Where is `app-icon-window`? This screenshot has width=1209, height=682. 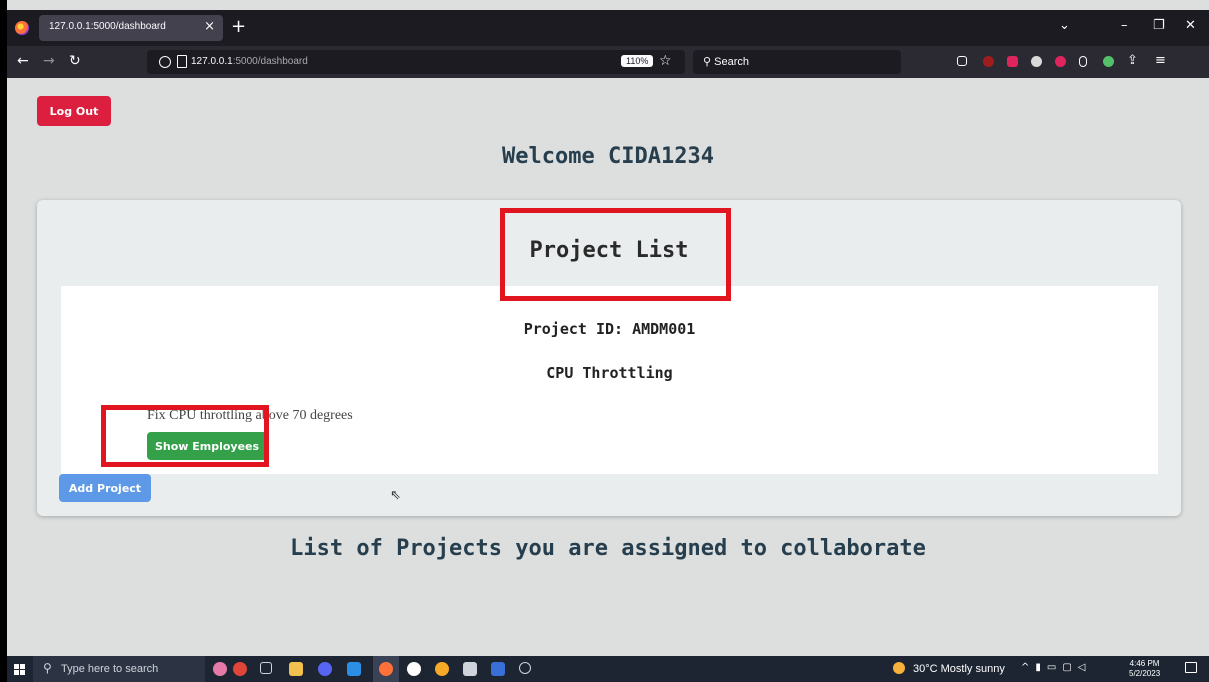 app-icon-window is located at coordinates (470, 669).